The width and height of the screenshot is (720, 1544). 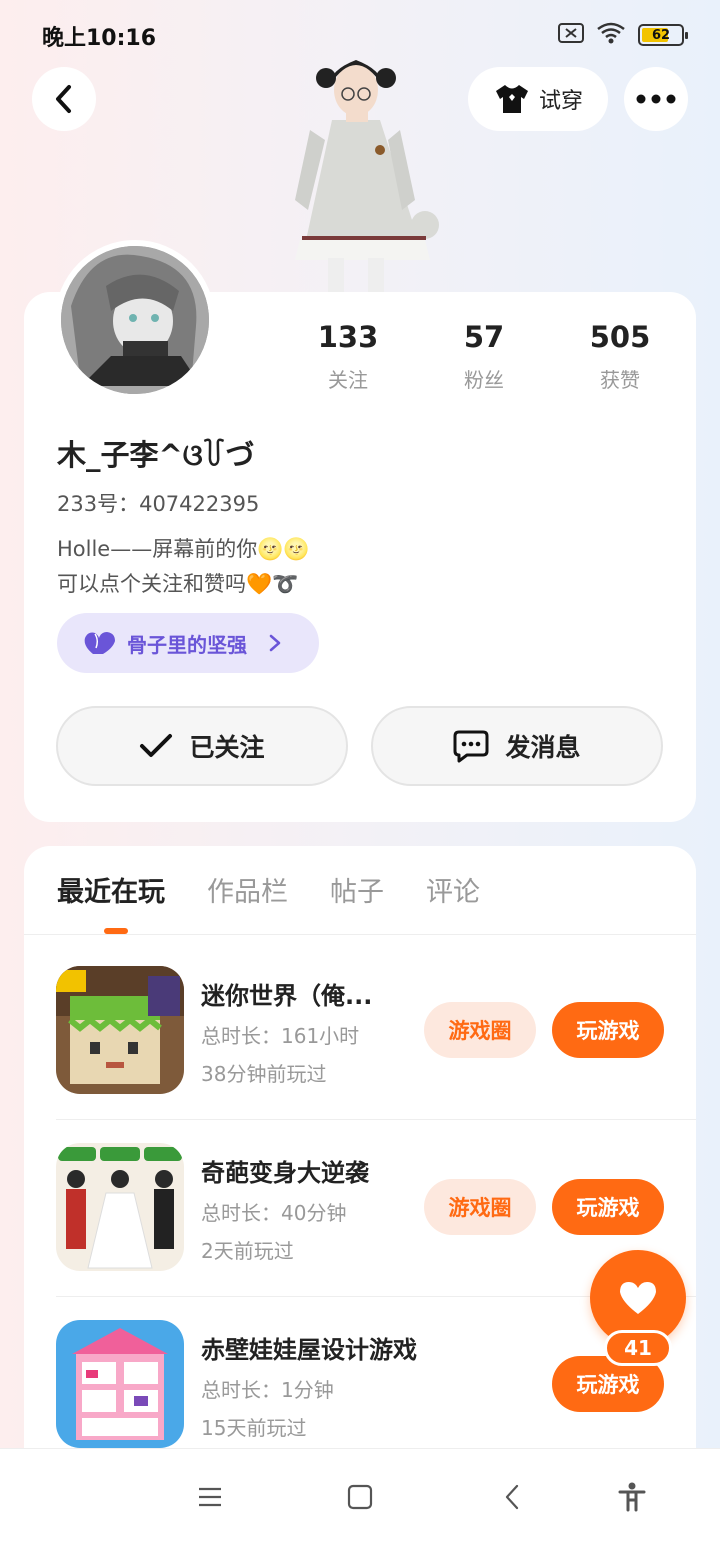 I want to click on back-nav-icon, so click(x=512, y=1497).